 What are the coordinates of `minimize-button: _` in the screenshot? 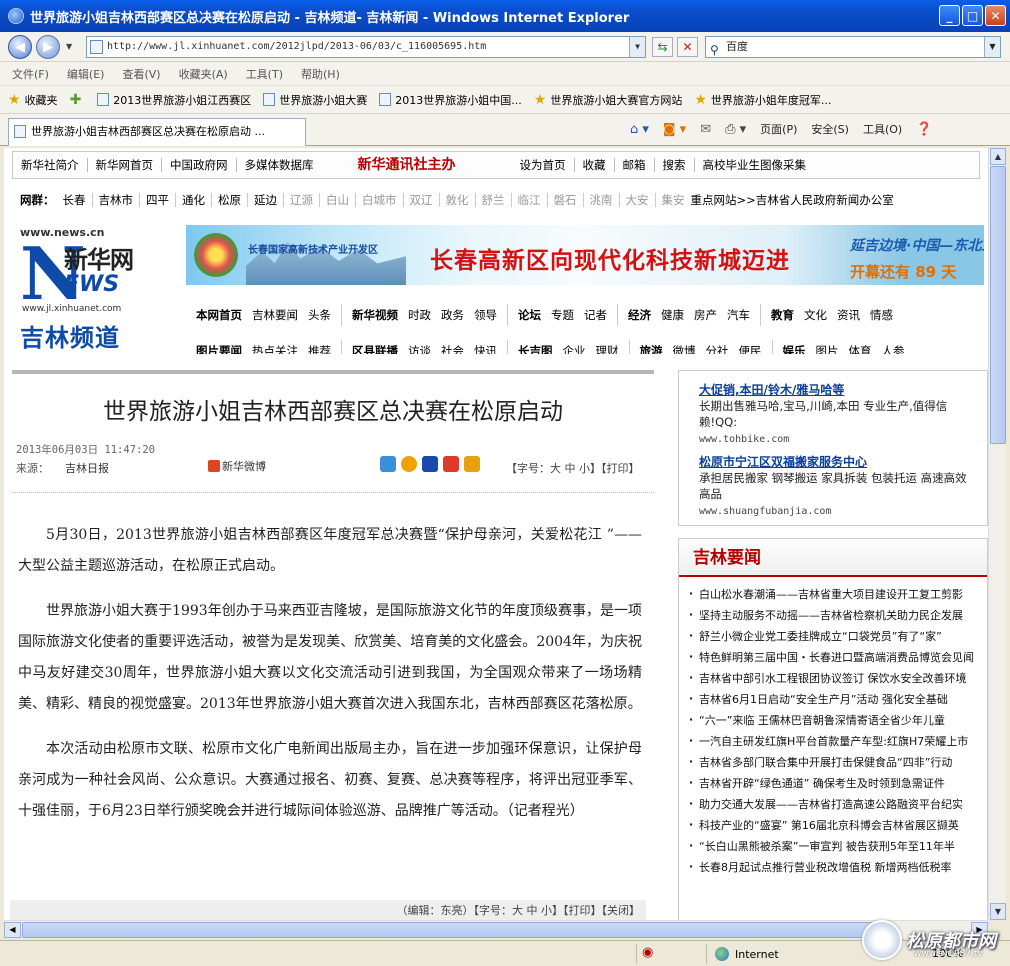 It's located at (949, 15).